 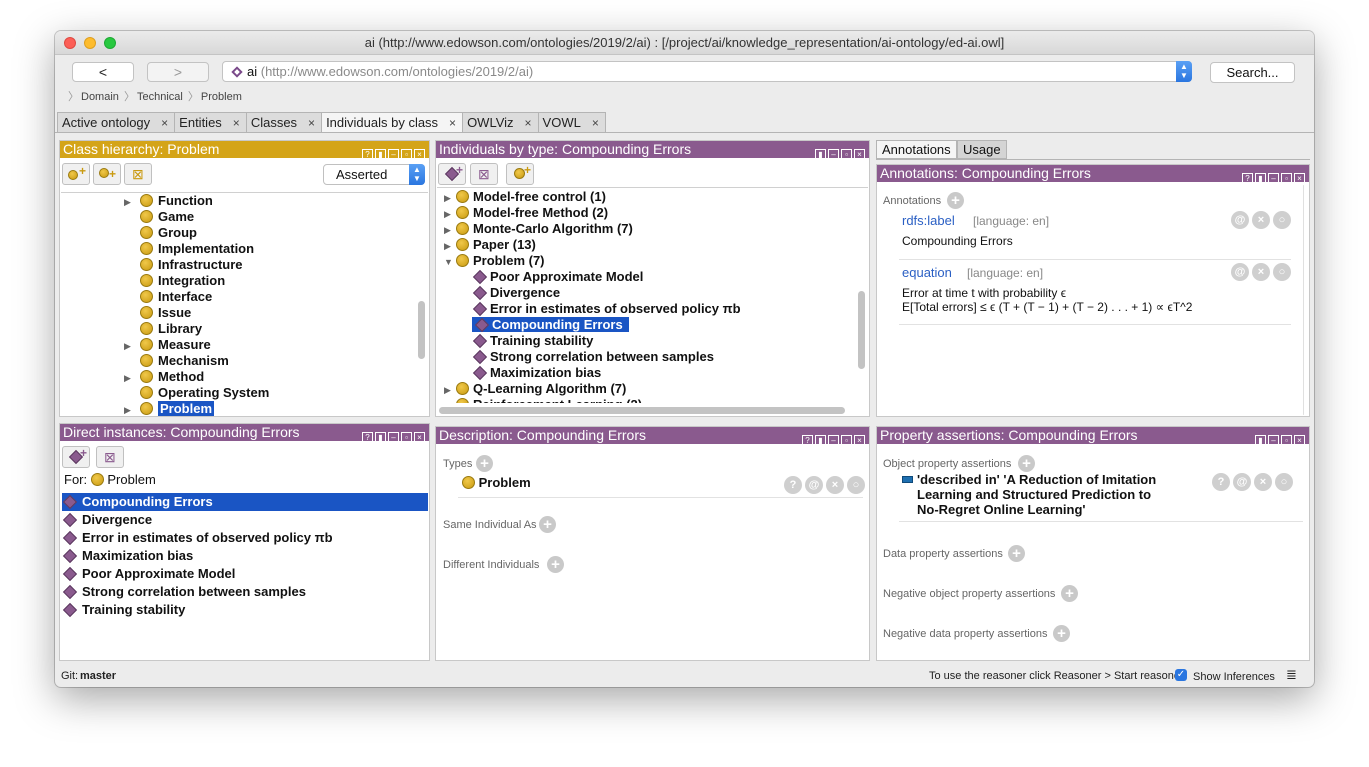 What do you see at coordinates (269, 329) in the screenshot?
I see `class-tree-node: Library` at bounding box center [269, 329].